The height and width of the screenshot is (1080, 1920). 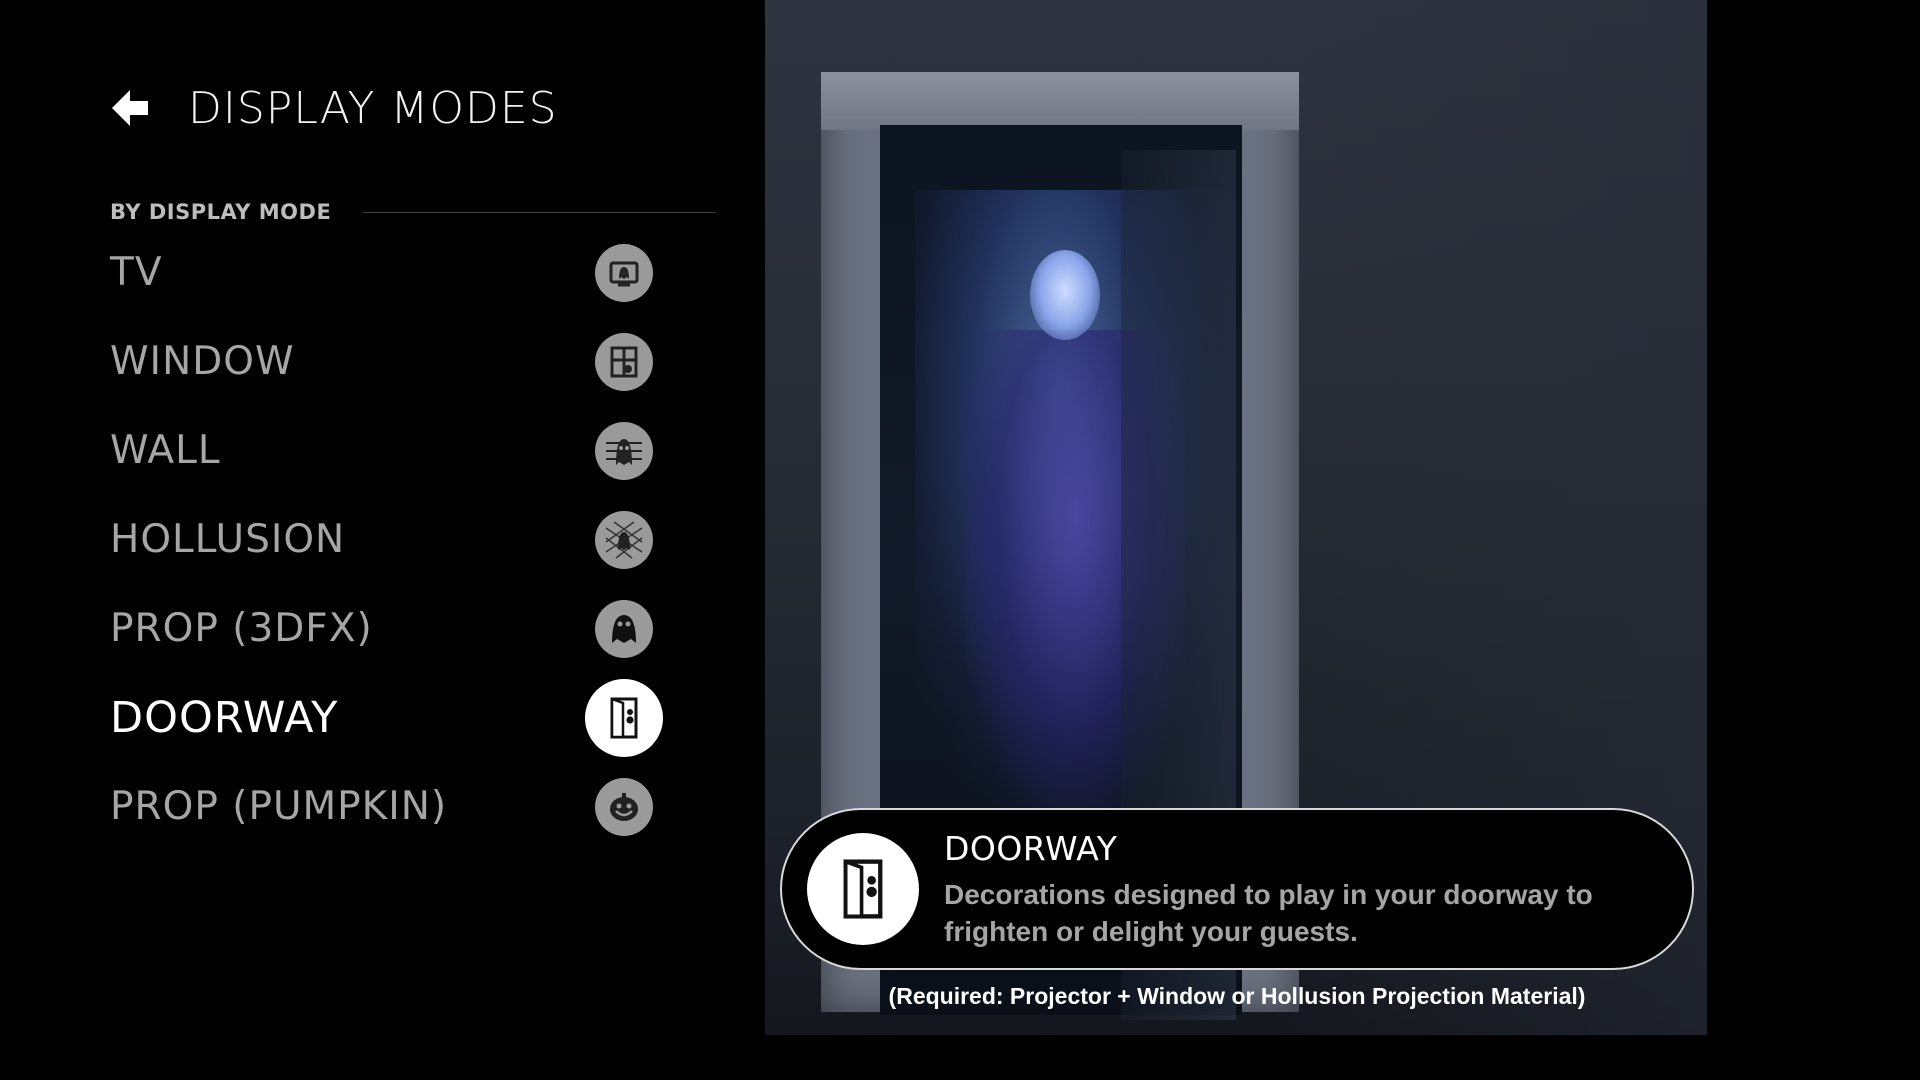 I want to click on mode-label: PROP (PUMPKIN), so click(x=279, y=806).